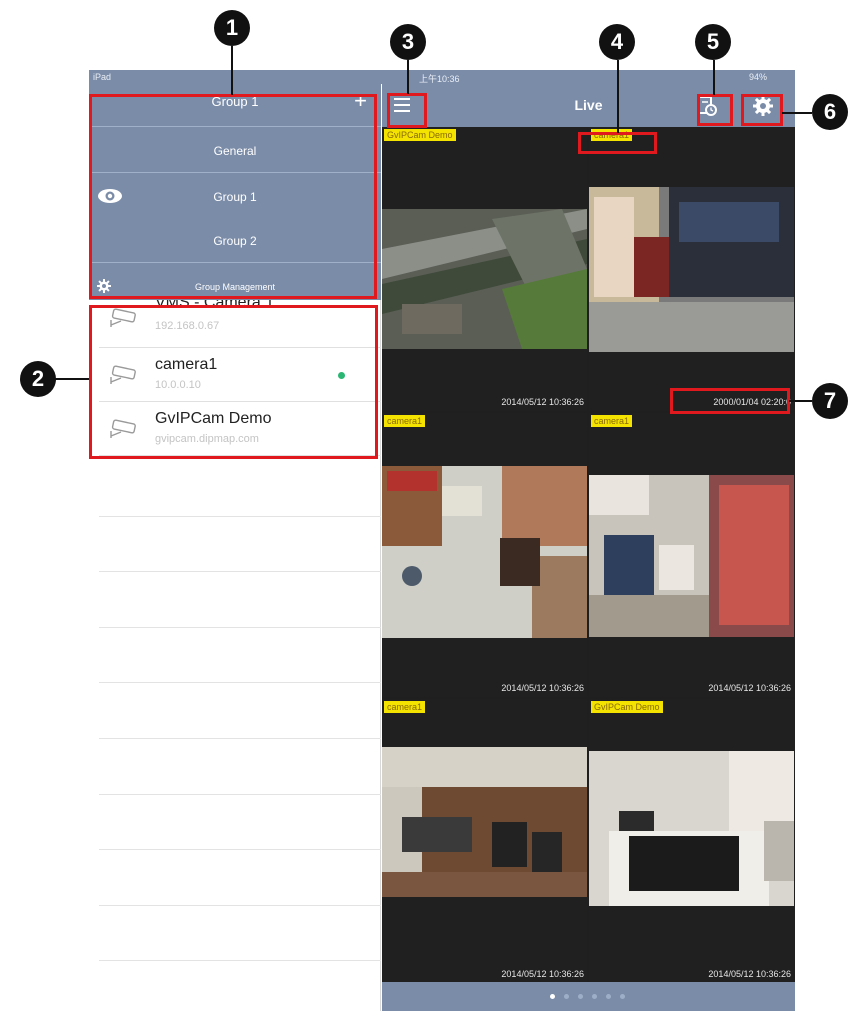 The height and width of the screenshot is (1011, 854). What do you see at coordinates (730, 401) in the screenshot?
I see `highlight-timestamp` at bounding box center [730, 401].